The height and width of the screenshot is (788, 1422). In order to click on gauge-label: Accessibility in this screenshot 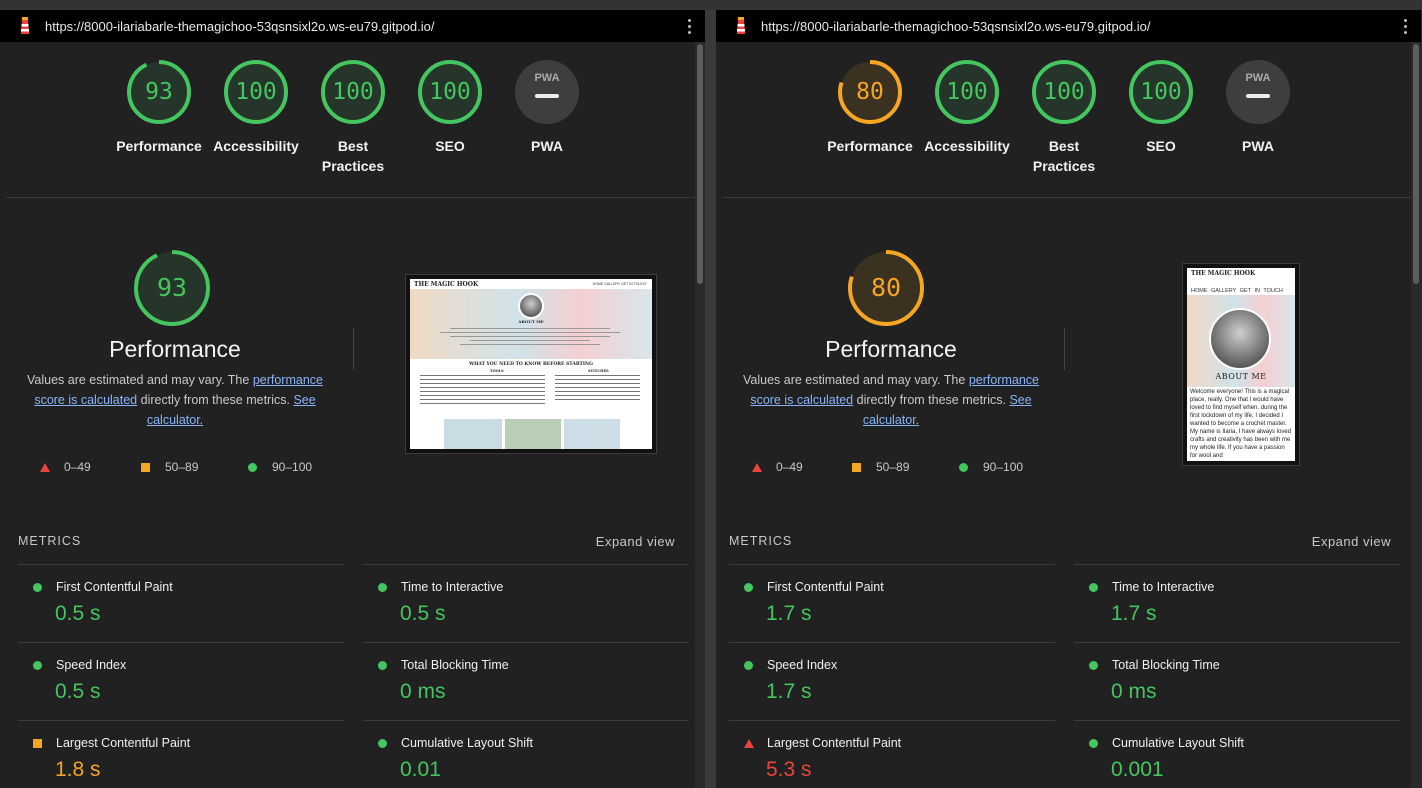, I will do `click(256, 146)`.